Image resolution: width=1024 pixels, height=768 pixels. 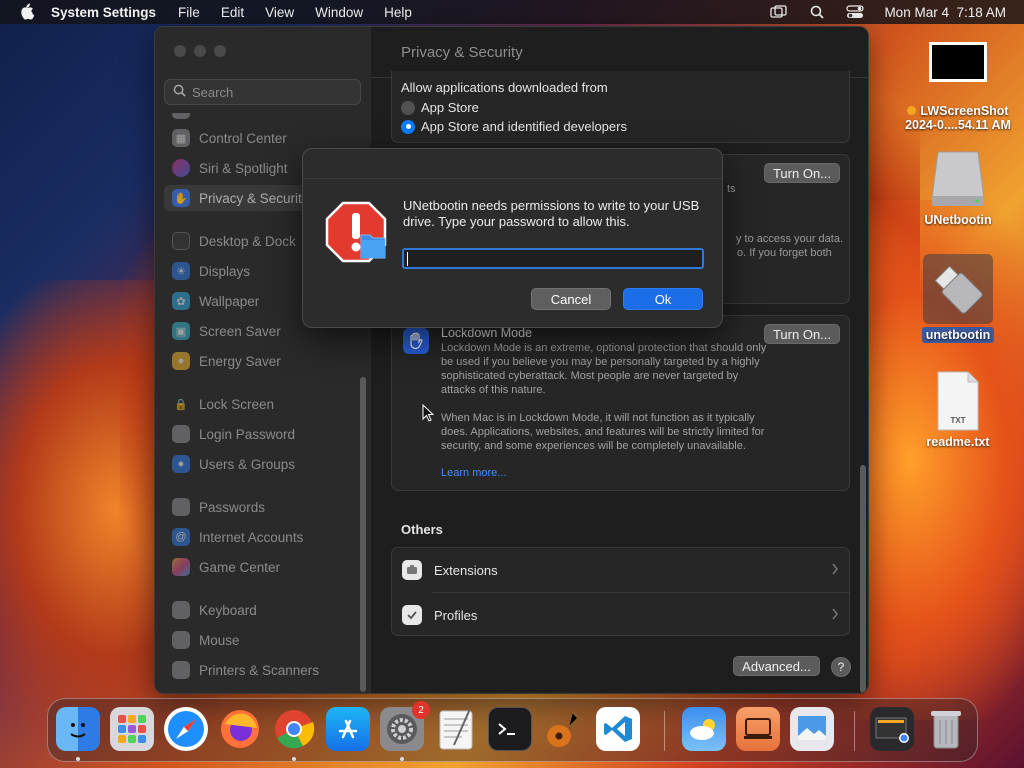 I want to click on desktop-unetbootin-app: unetbootin, so click(x=958, y=298).